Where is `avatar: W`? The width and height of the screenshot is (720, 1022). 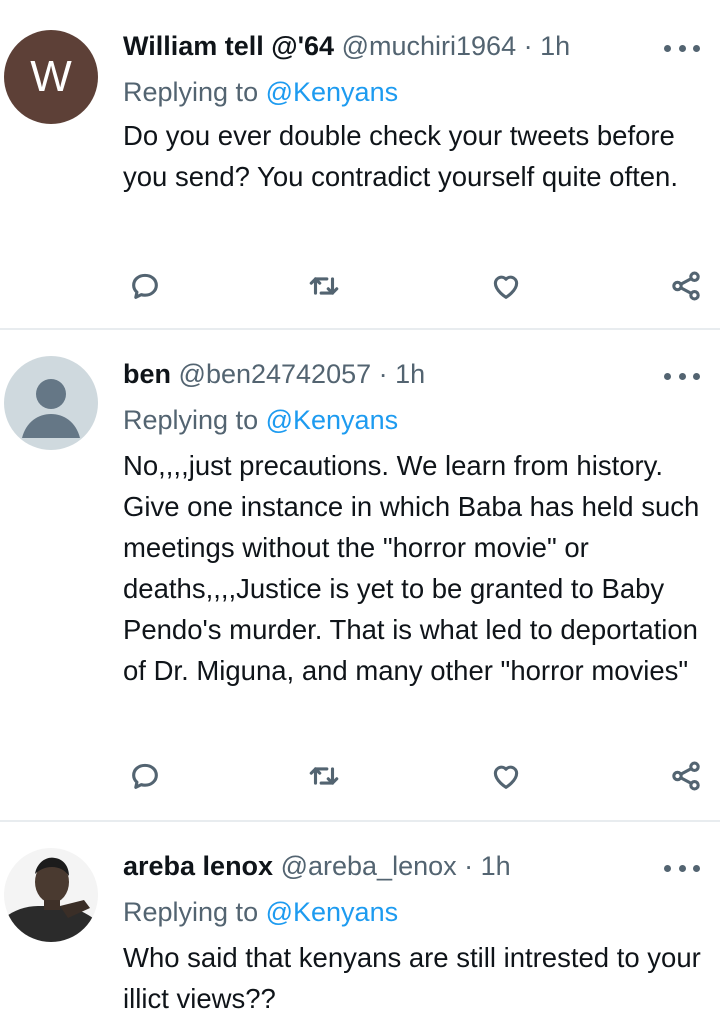
avatar: W is located at coordinates (51, 77).